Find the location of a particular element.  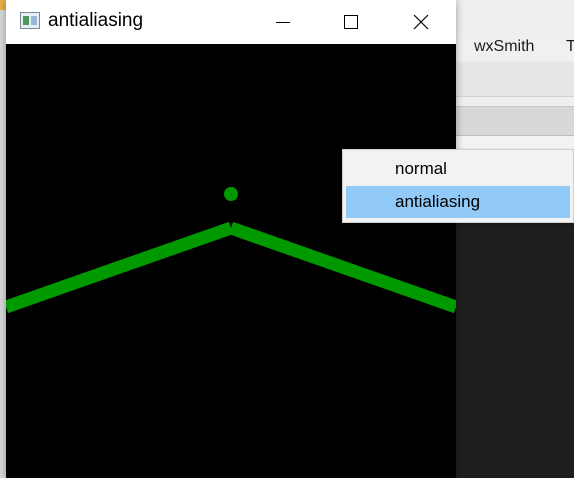

minimize-icon is located at coordinates (283, 22).